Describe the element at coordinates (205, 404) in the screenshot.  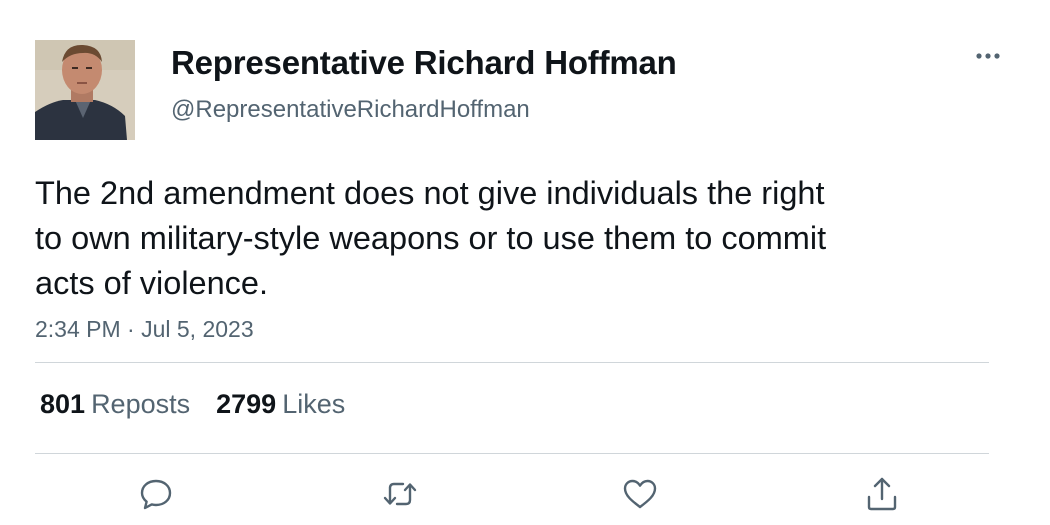
I see `engagement-stats: 801 Reposts 2799 Likes` at that location.